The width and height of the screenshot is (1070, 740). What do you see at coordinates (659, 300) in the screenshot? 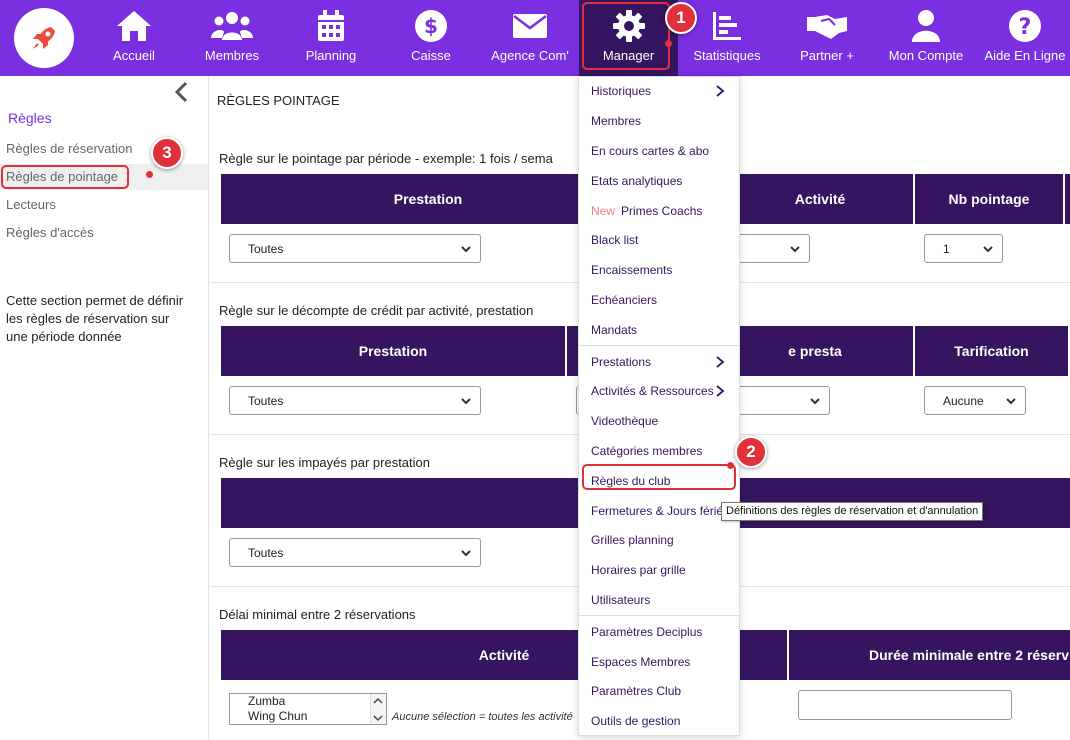
I see `menu-item-echeanciers: Echéanciers` at bounding box center [659, 300].